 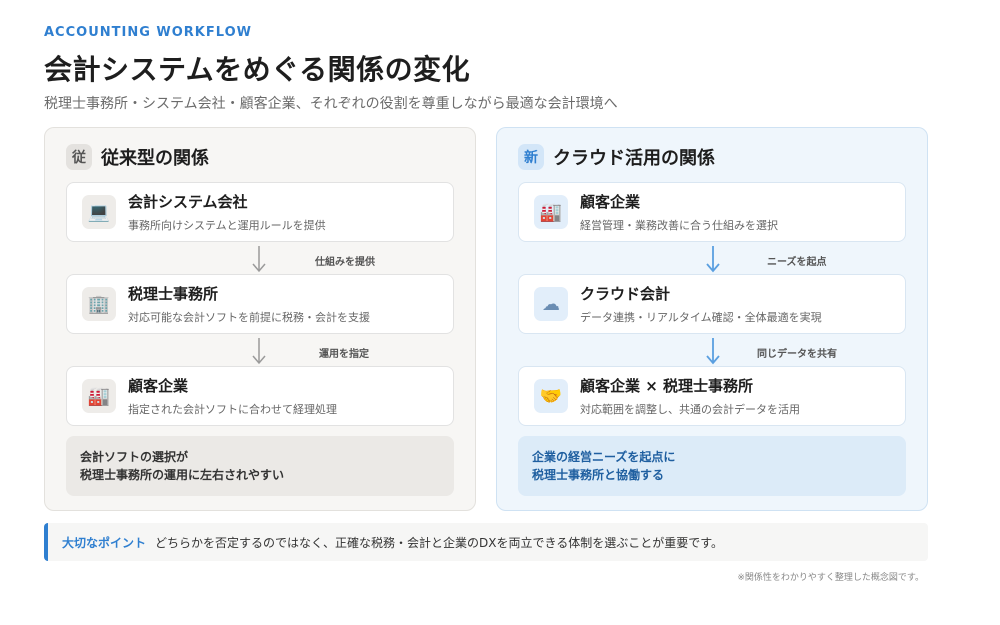 What do you see at coordinates (712, 396) in the screenshot?
I see `card-collaboration: 🤝 顧客企業 × 税理士事務所 対応範囲を調整し、共通の会計データを活用` at bounding box center [712, 396].